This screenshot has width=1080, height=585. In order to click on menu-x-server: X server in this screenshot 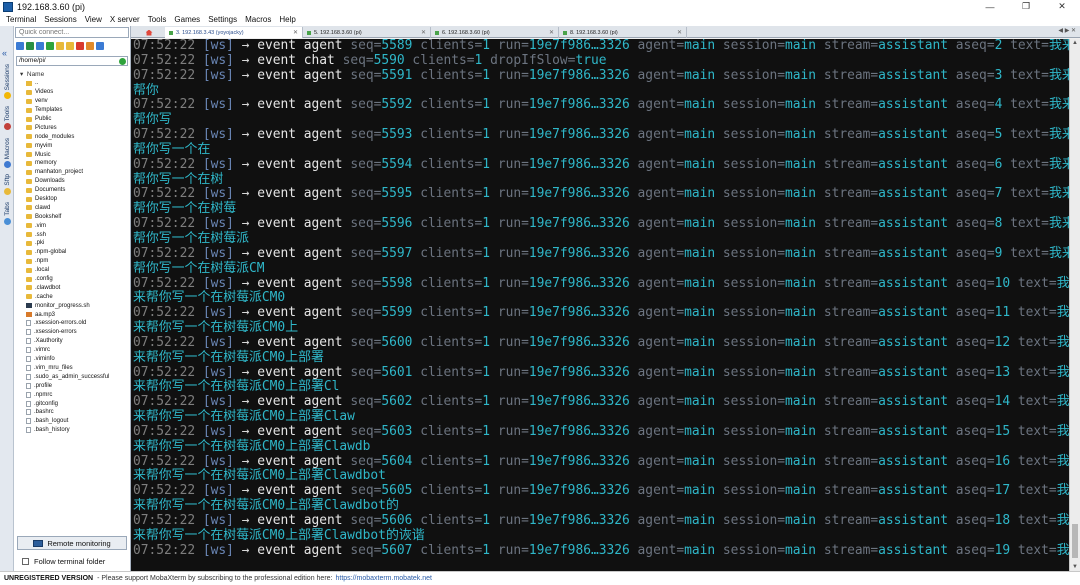, I will do `click(125, 19)`.